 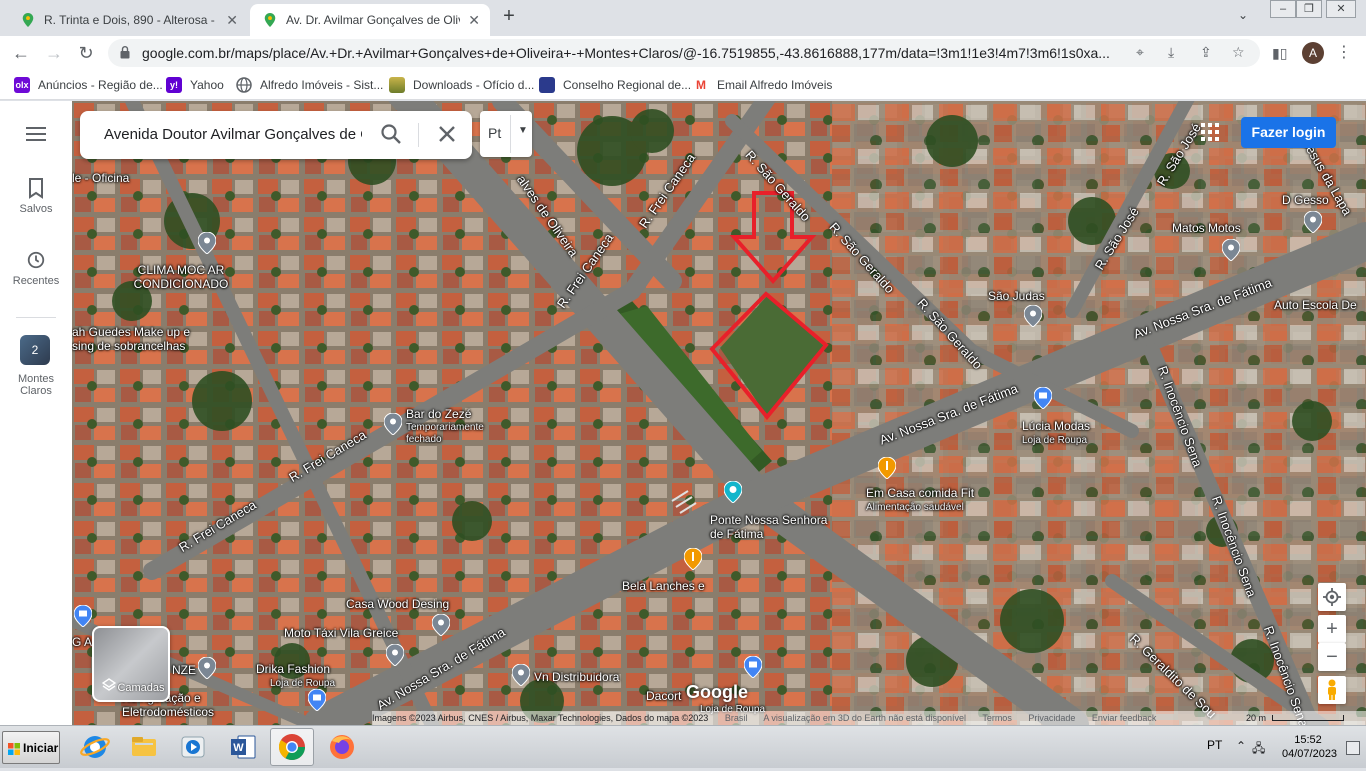 What do you see at coordinates (86, 53) in the screenshot?
I see `reload-button: ↻` at bounding box center [86, 53].